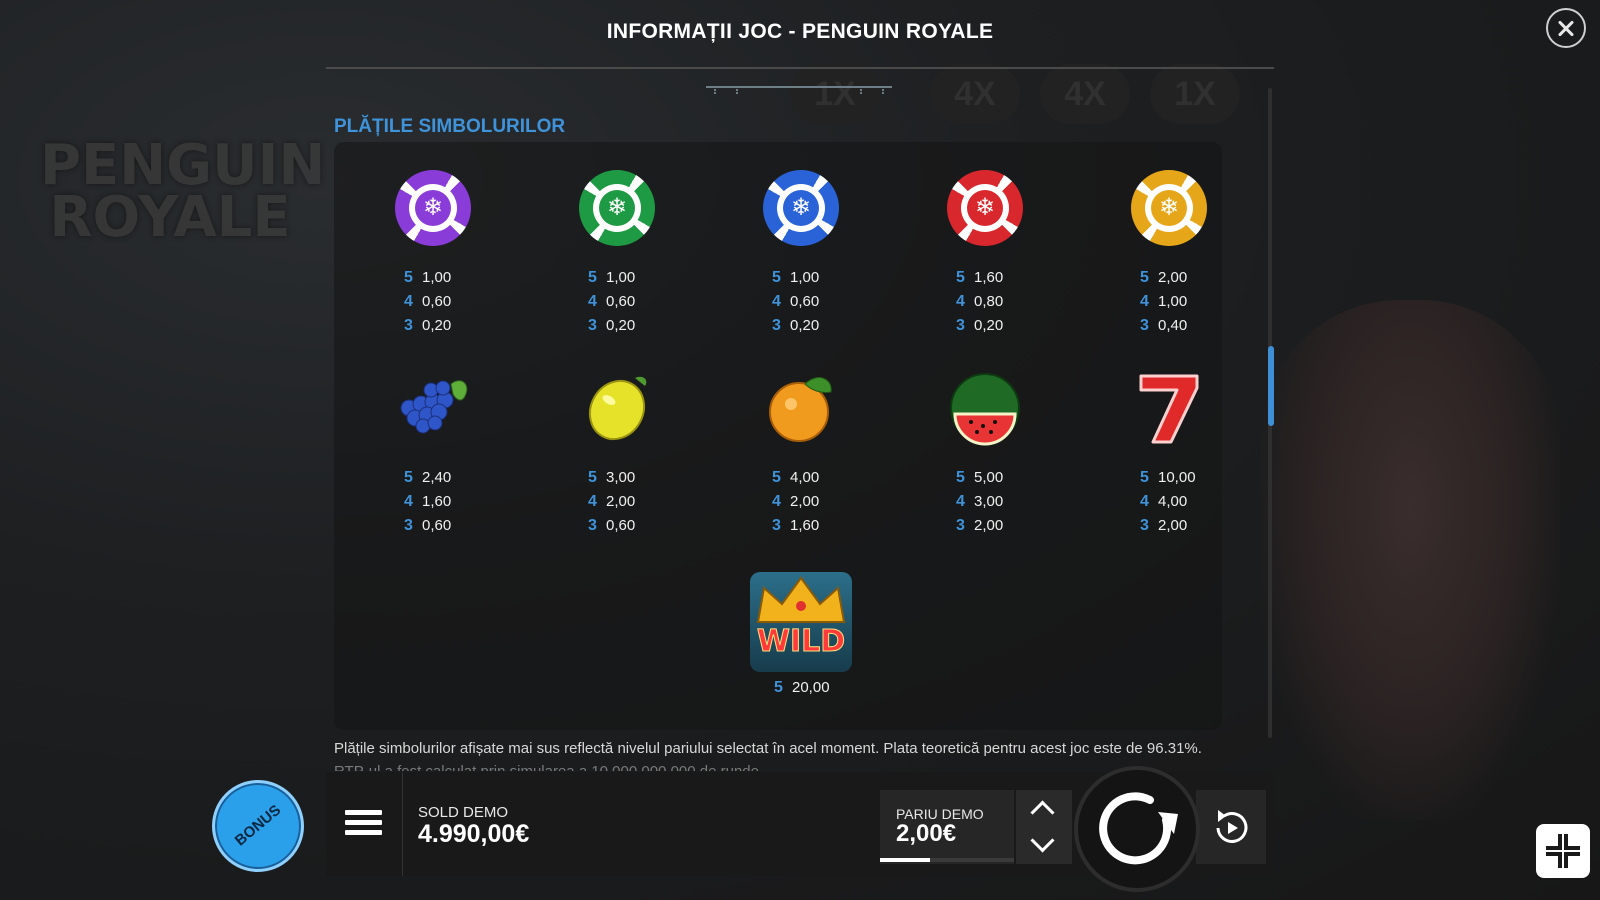  I want to click on symbol-green-chip: ❄ 5 1,00 4 0,60 3 0,20, so click(617, 258).